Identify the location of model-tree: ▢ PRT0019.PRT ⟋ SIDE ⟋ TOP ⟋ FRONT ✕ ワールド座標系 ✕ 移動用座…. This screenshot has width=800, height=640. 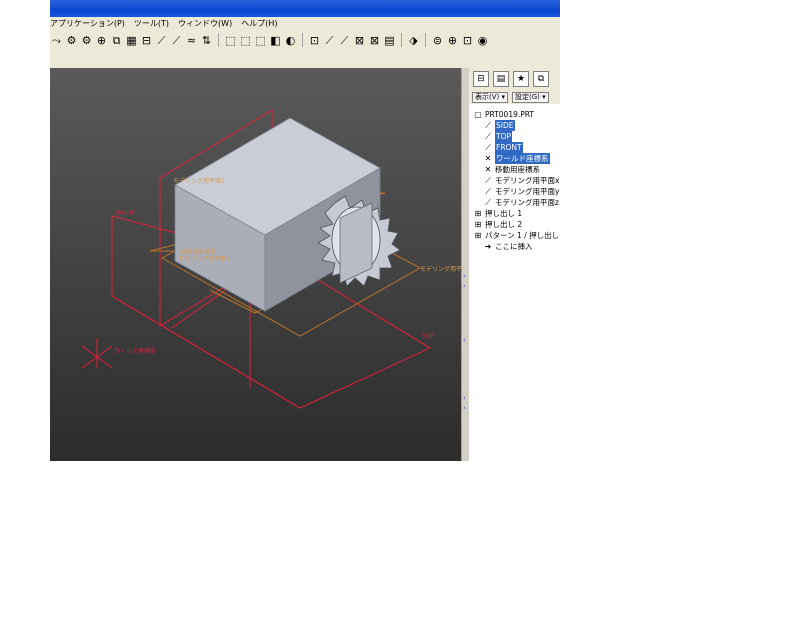
(514, 178).